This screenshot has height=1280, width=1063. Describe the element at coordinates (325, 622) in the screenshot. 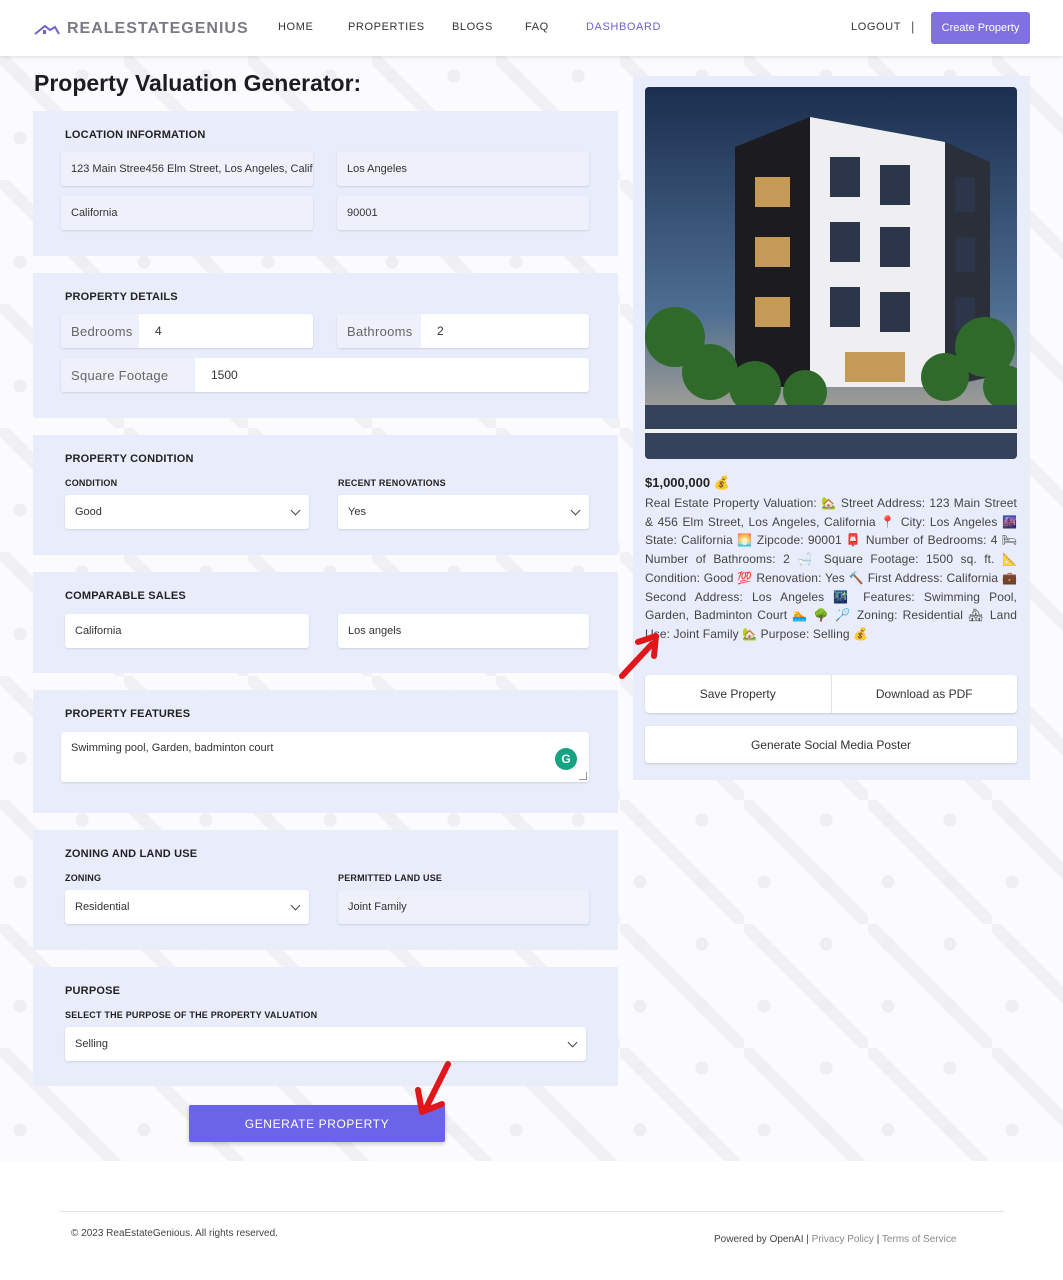

I see `comparable-panel: COMPARABLE SALES California Los angels` at that location.